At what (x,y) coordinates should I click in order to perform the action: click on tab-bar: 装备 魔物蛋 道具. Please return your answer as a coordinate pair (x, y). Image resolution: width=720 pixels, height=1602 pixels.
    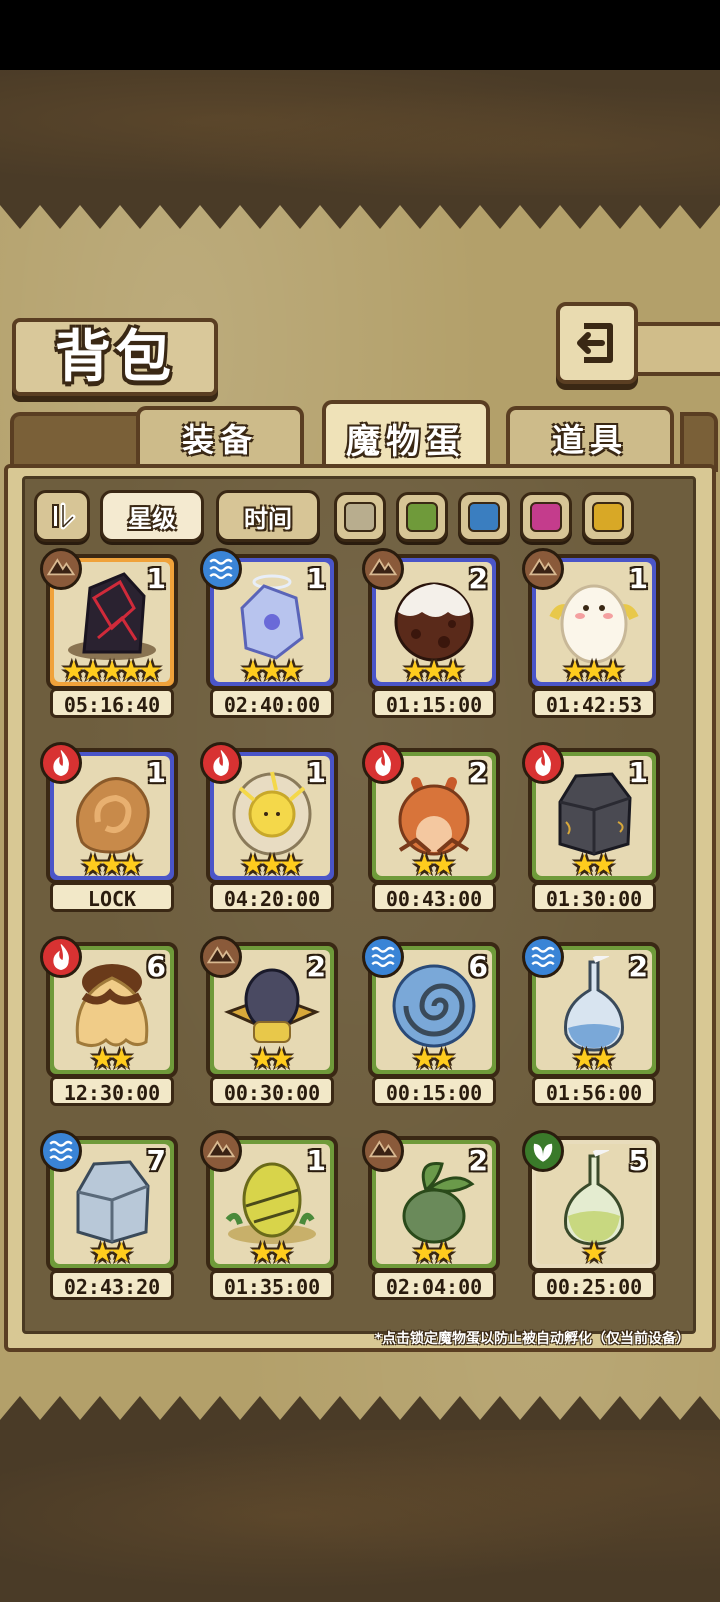
    Looking at the image, I should click on (364, 436).